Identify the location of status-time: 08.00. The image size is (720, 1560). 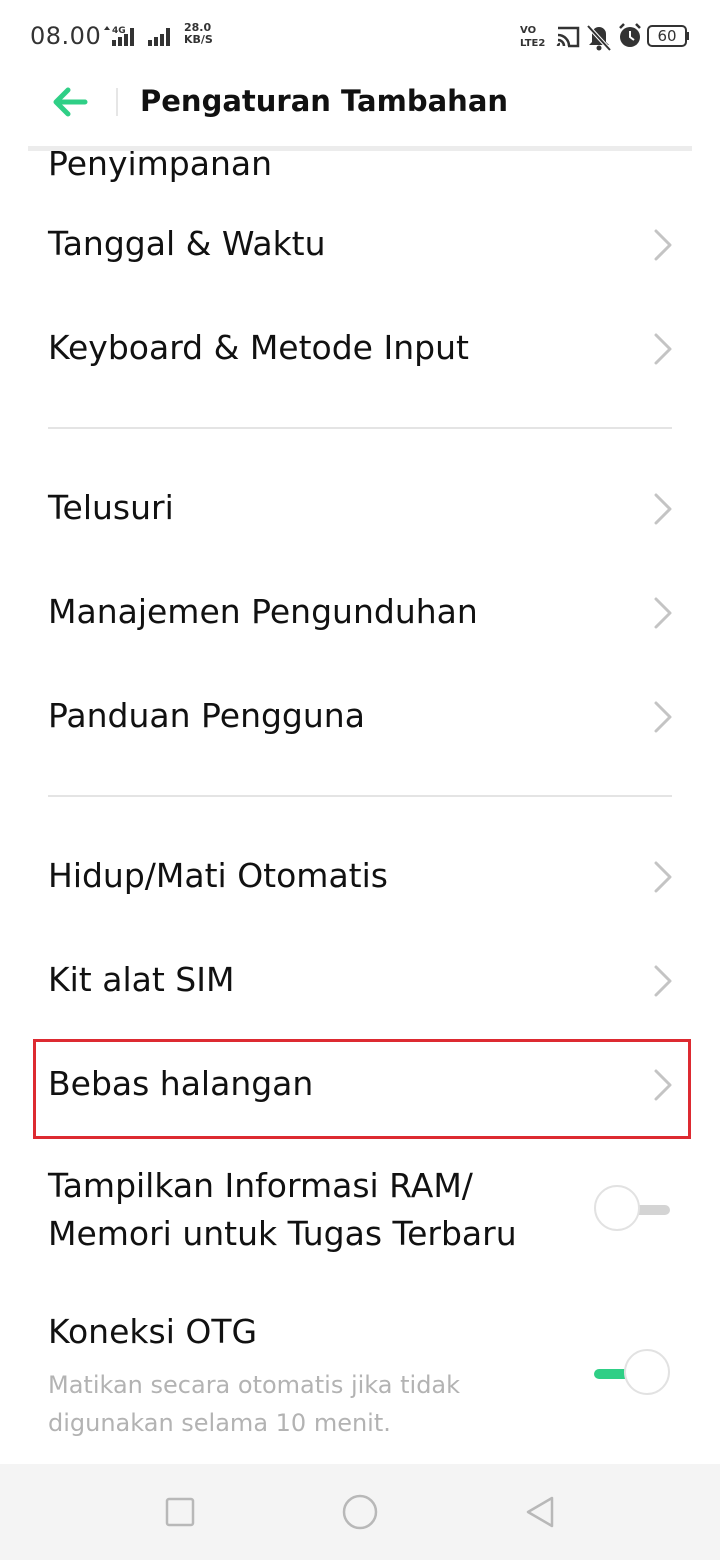
(66, 36).